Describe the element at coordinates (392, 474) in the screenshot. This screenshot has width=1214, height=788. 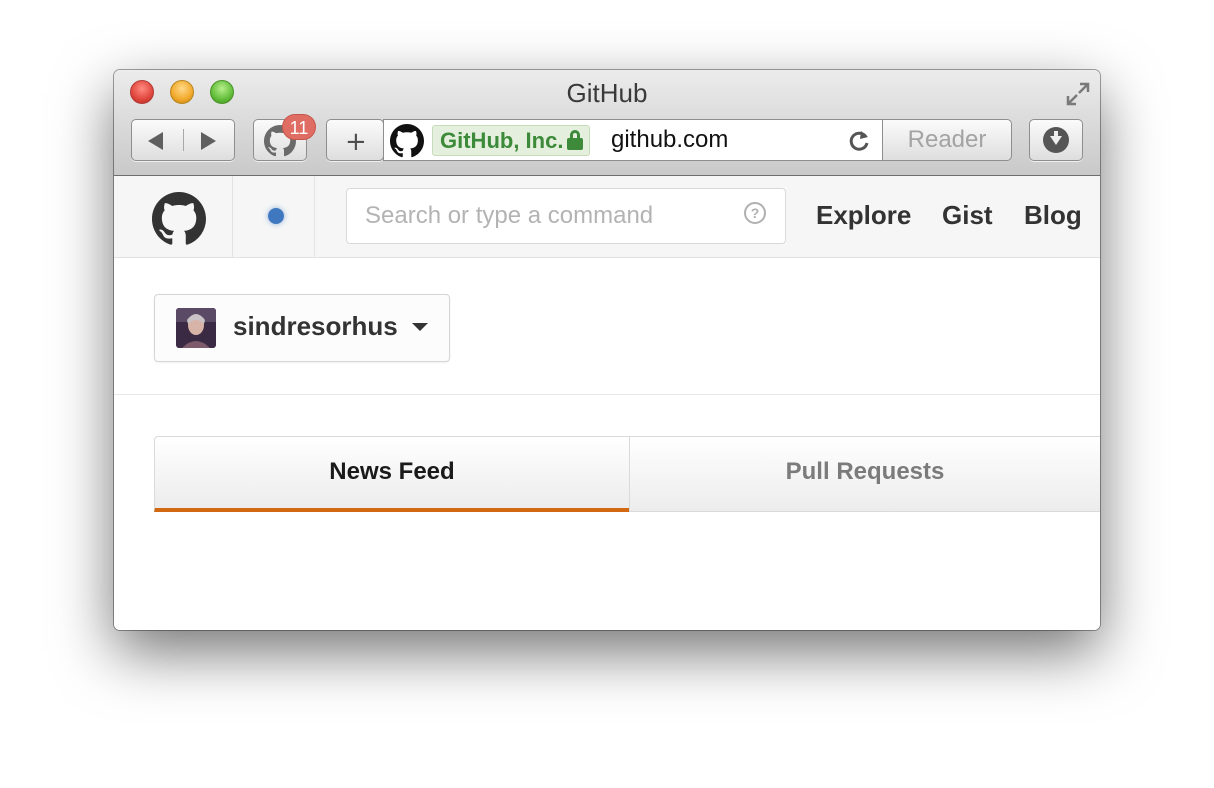
I see `tab-news-feed: News Feed` at that location.